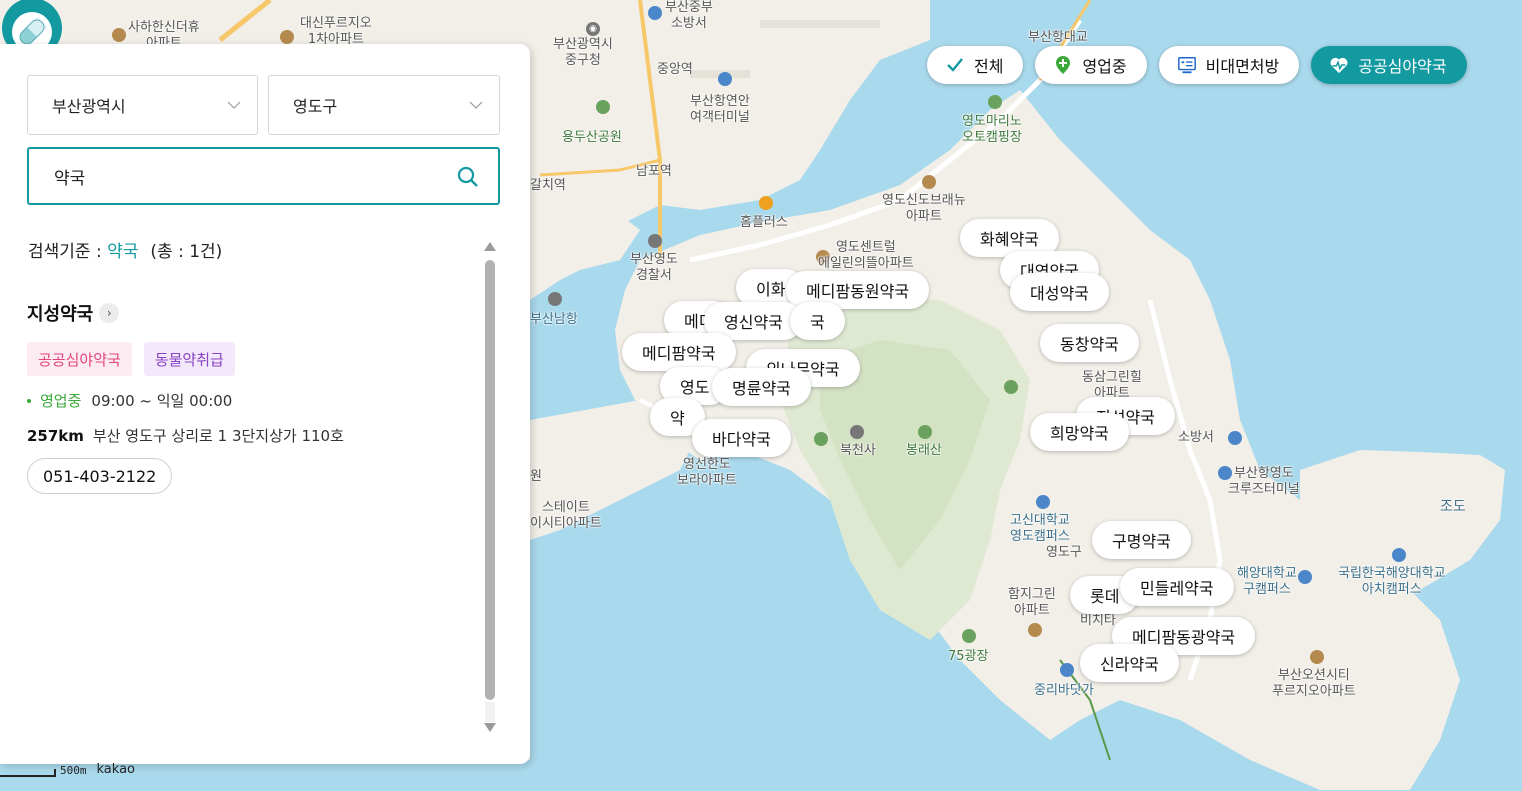 The width and height of the screenshot is (1522, 791). Describe the element at coordinates (554, 319) in the screenshot. I see `map-place-label: 부산남항` at that location.